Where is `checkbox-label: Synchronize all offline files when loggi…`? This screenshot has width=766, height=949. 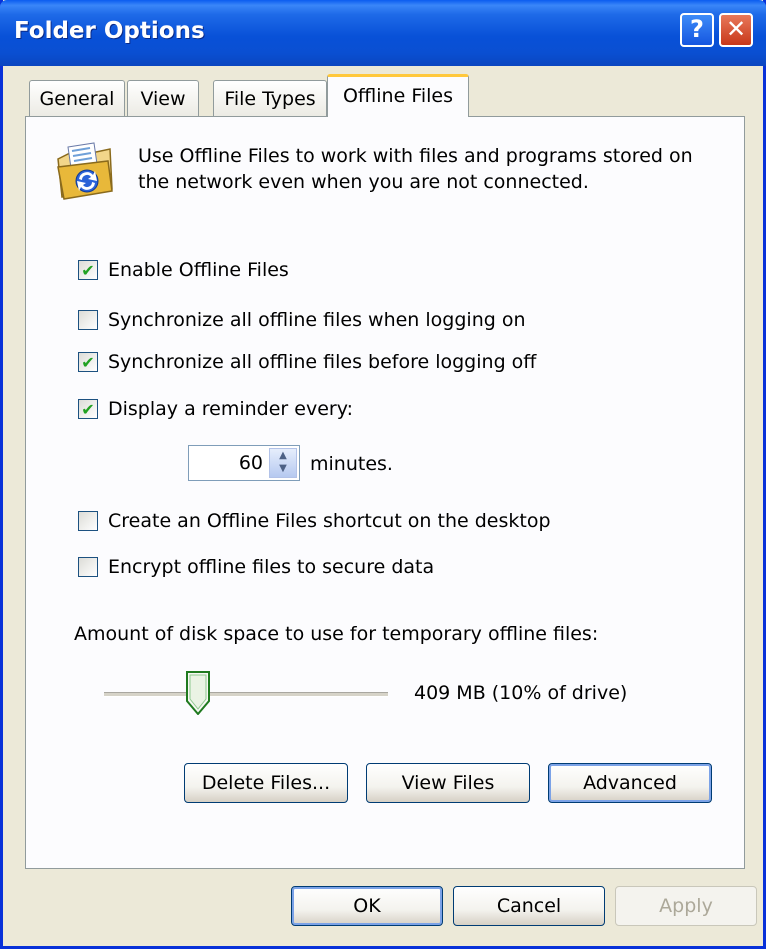 checkbox-label: Synchronize all offline files when loggi… is located at coordinates (317, 320).